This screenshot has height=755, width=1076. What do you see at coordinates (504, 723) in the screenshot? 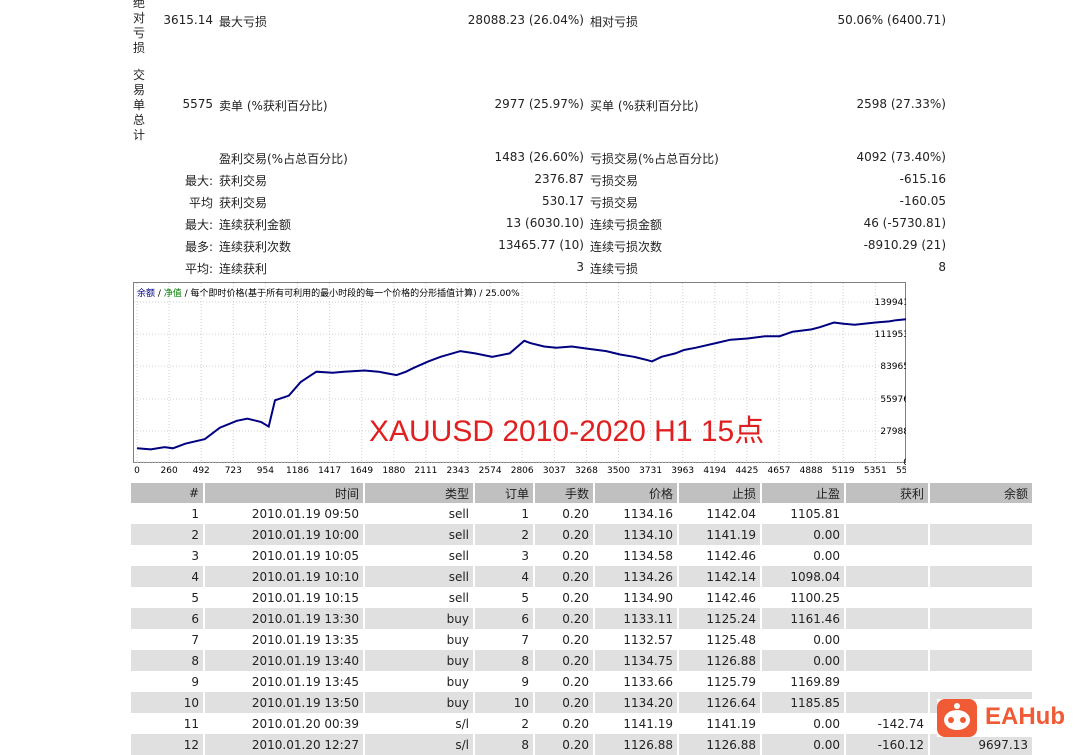
I see `table-cell: 2` at bounding box center [504, 723].